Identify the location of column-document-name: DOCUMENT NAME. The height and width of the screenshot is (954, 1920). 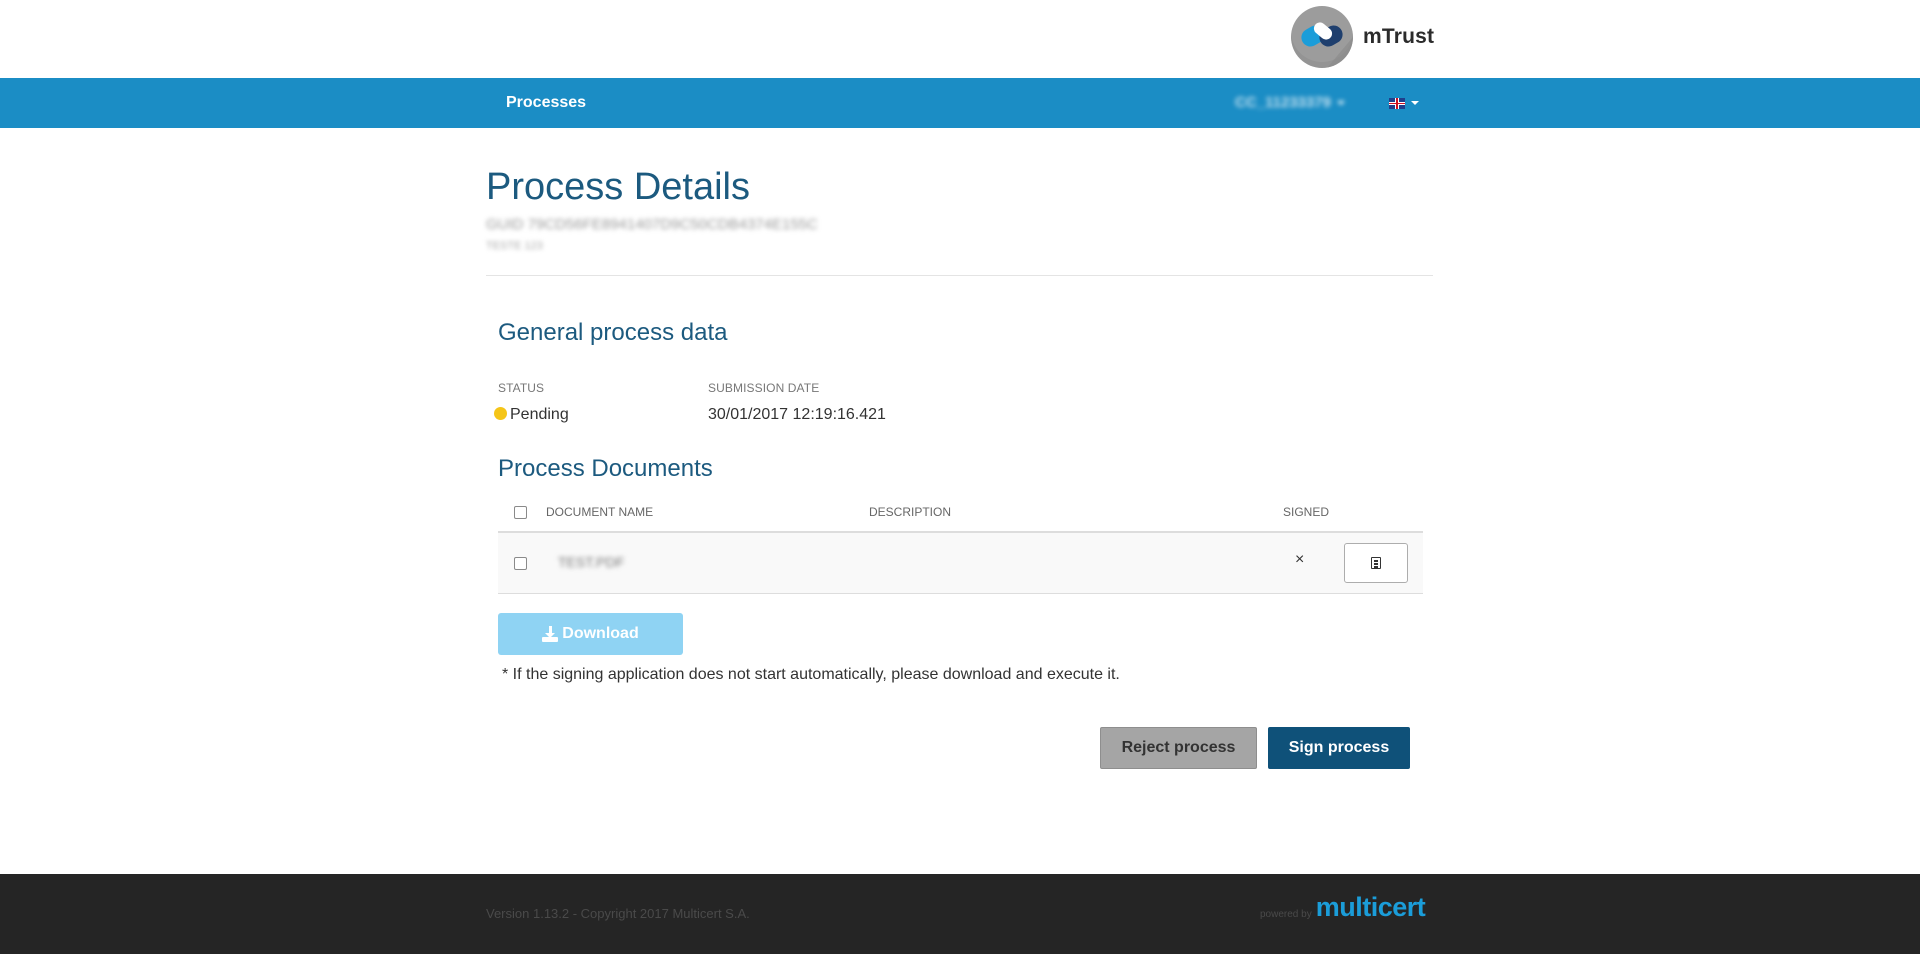
(600, 512).